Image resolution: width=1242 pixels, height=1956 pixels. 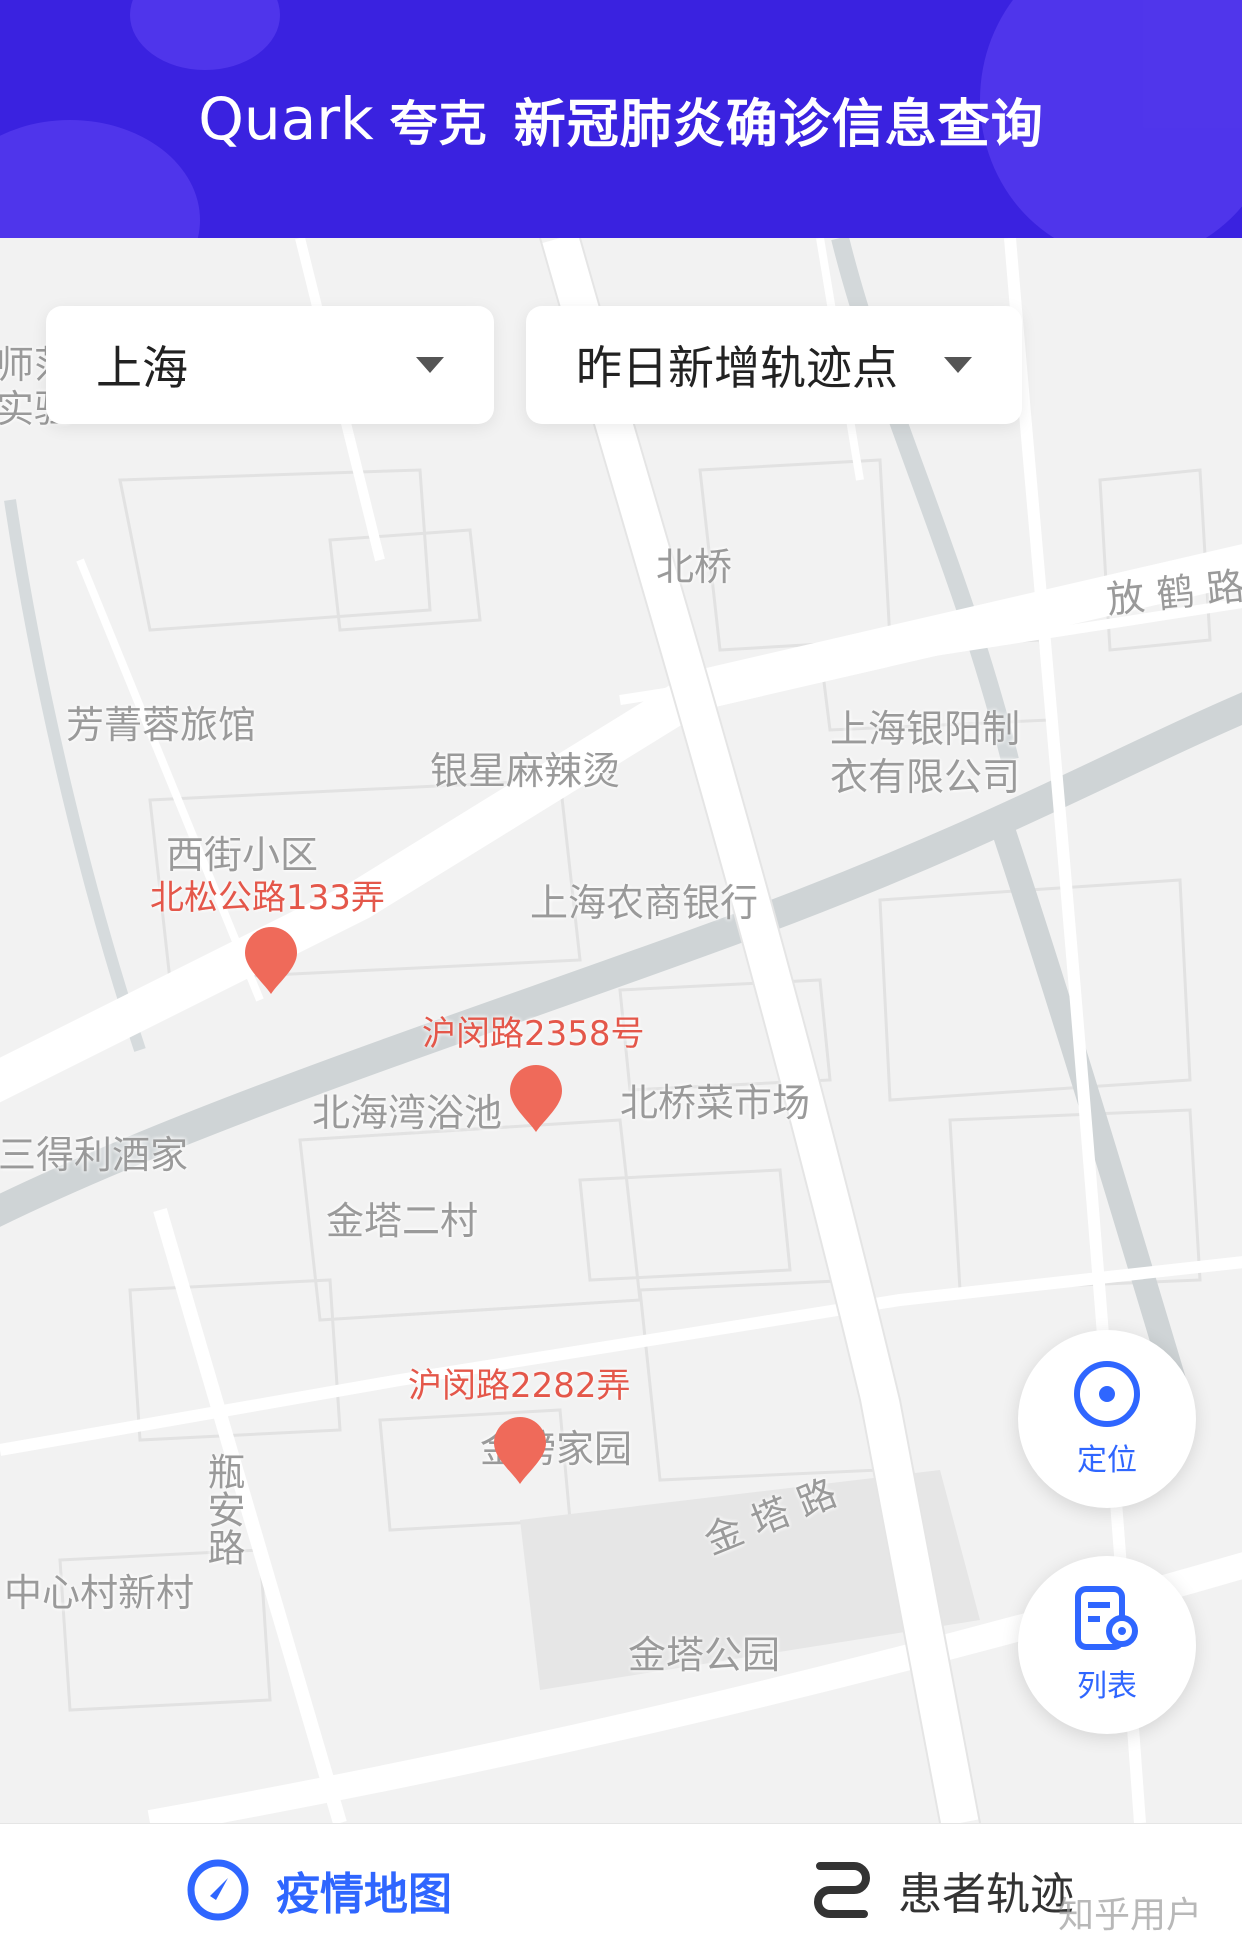 I want to click on brand-name-cn: 夸克, so click(x=438, y=124).